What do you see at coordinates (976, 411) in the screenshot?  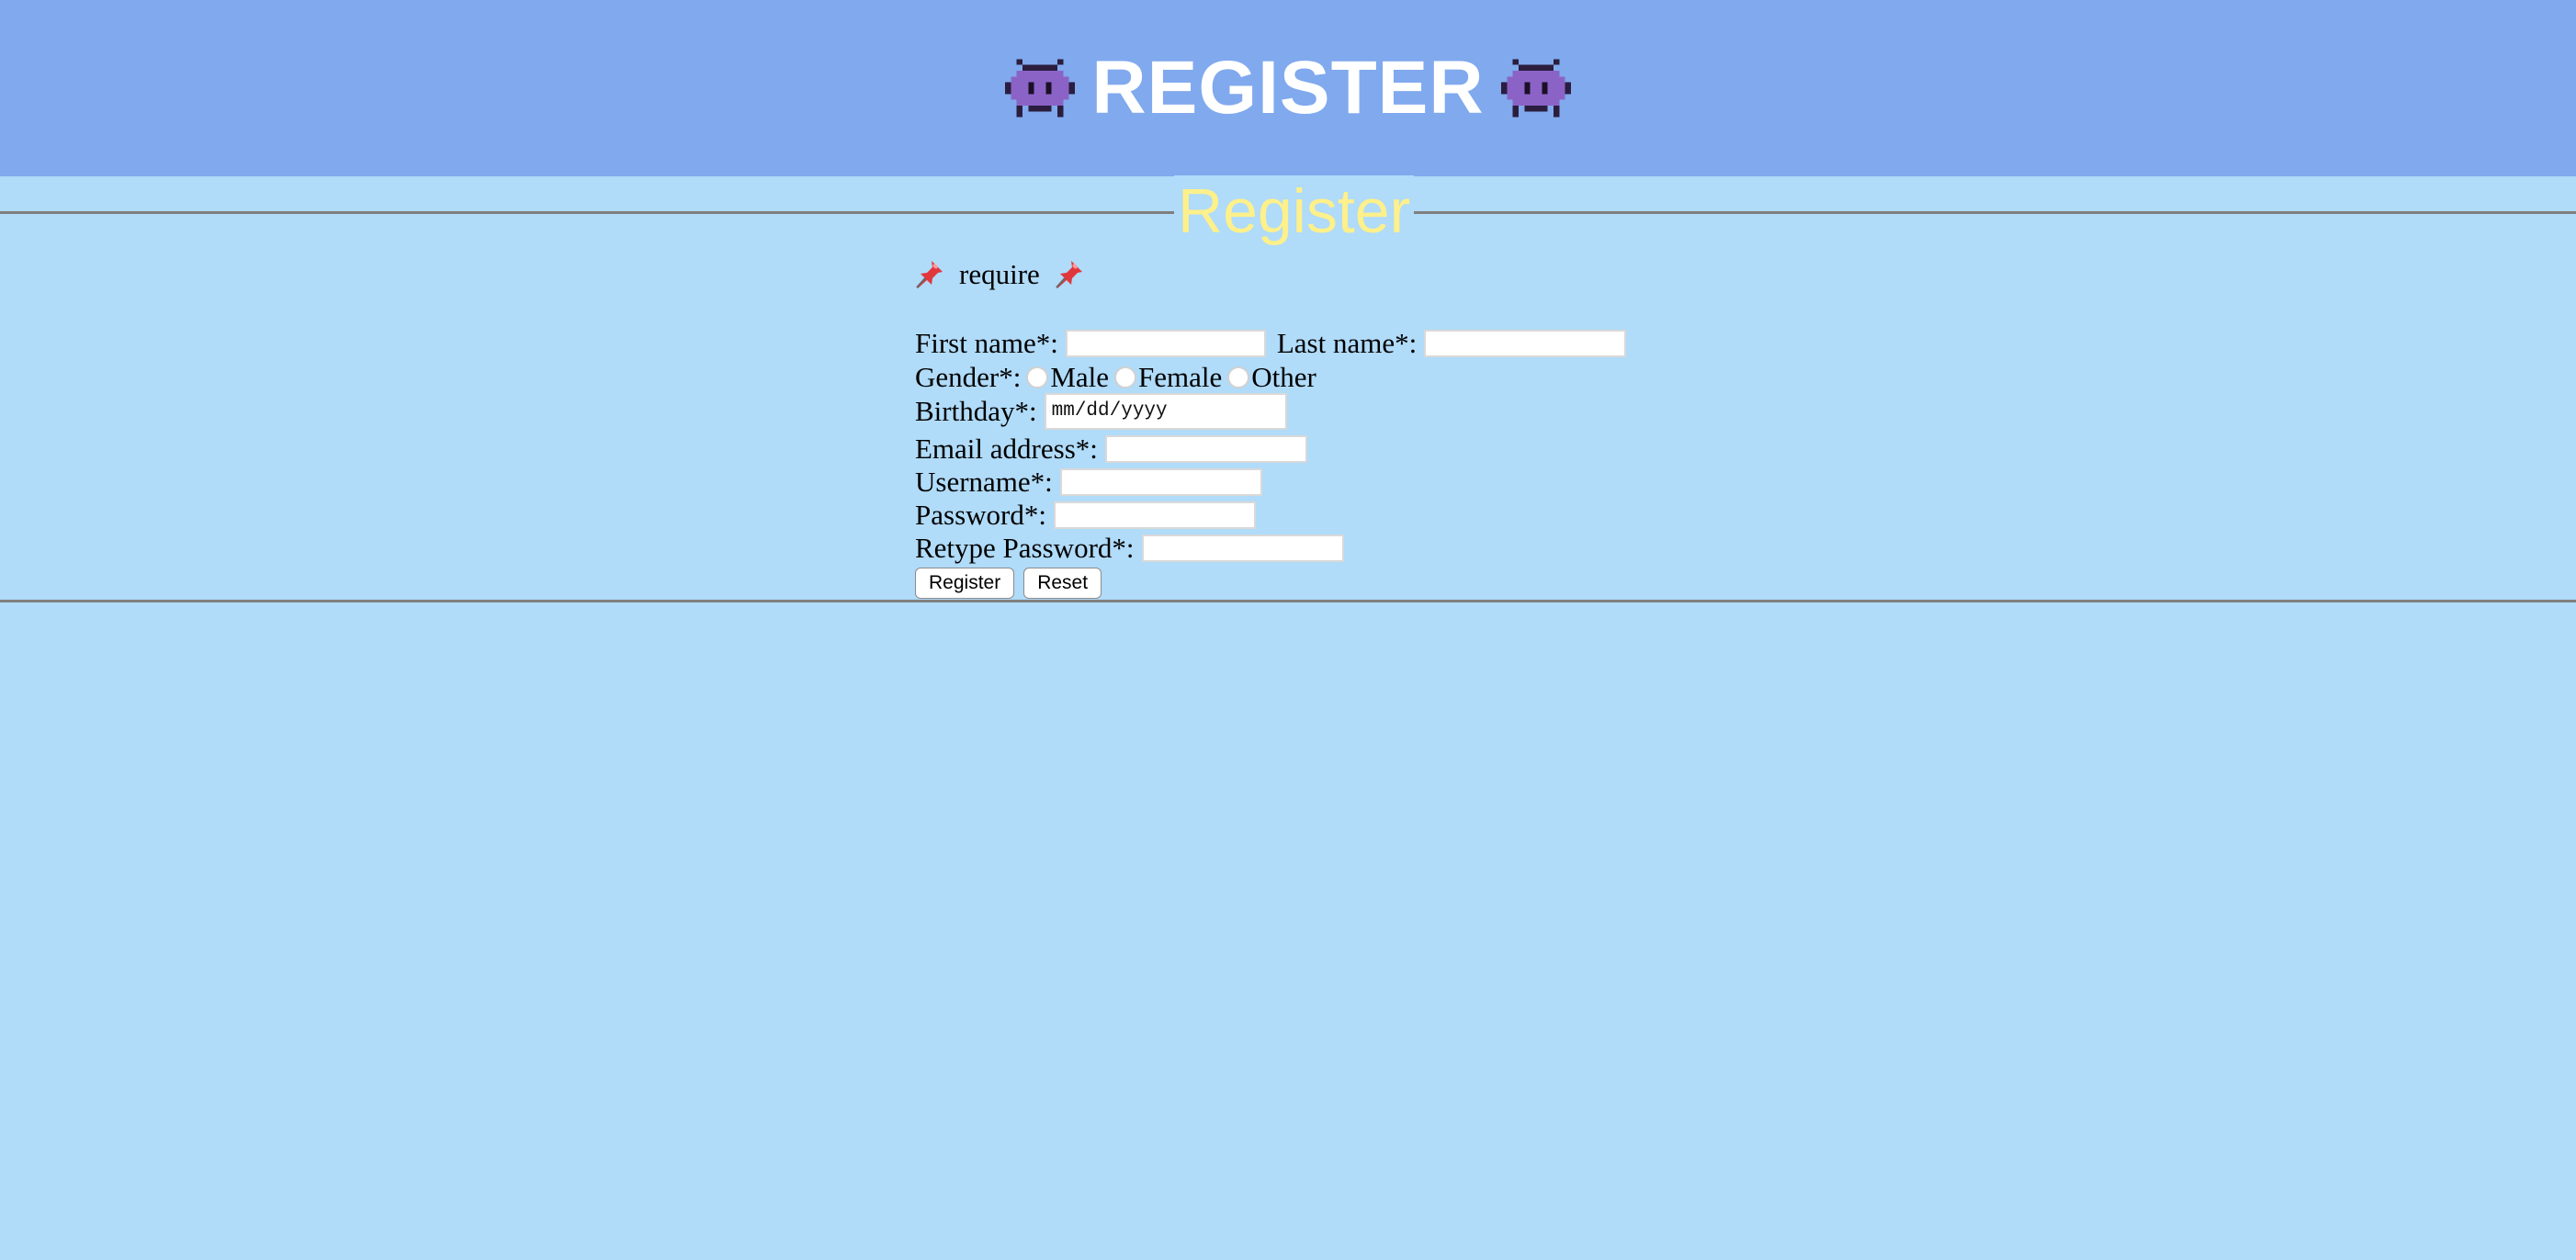 I see `birthday-label: Birthday*:` at bounding box center [976, 411].